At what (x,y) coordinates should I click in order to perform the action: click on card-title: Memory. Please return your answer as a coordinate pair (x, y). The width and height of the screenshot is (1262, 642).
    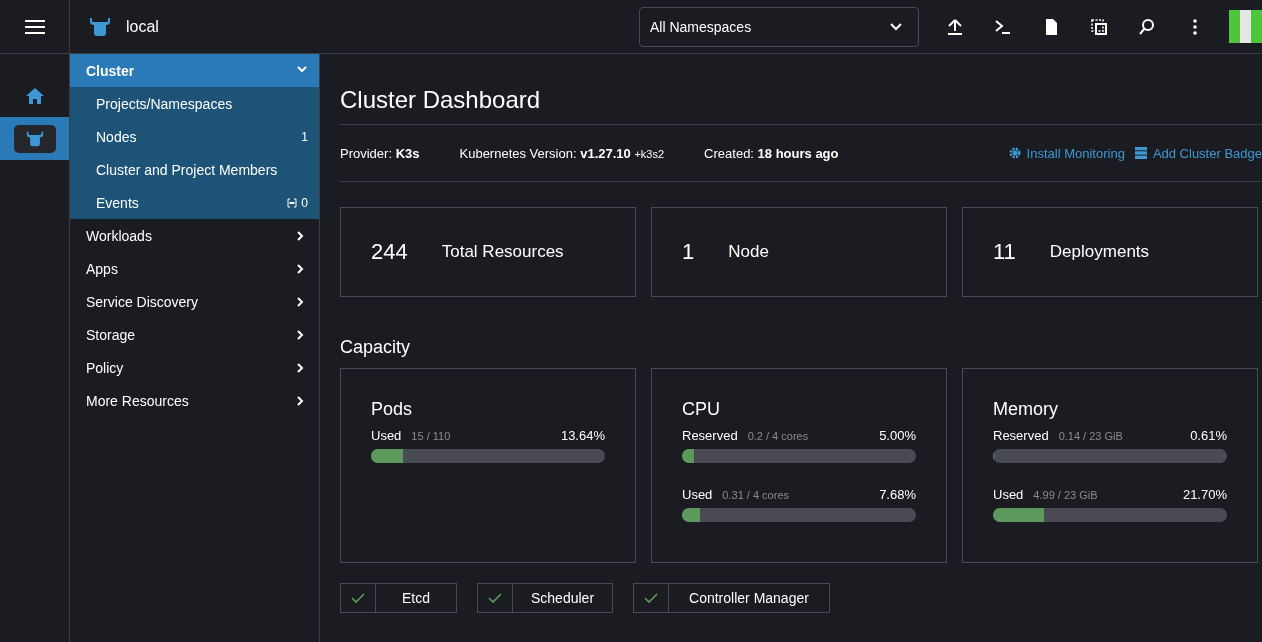
    Looking at the image, I should click on (1026, 409).